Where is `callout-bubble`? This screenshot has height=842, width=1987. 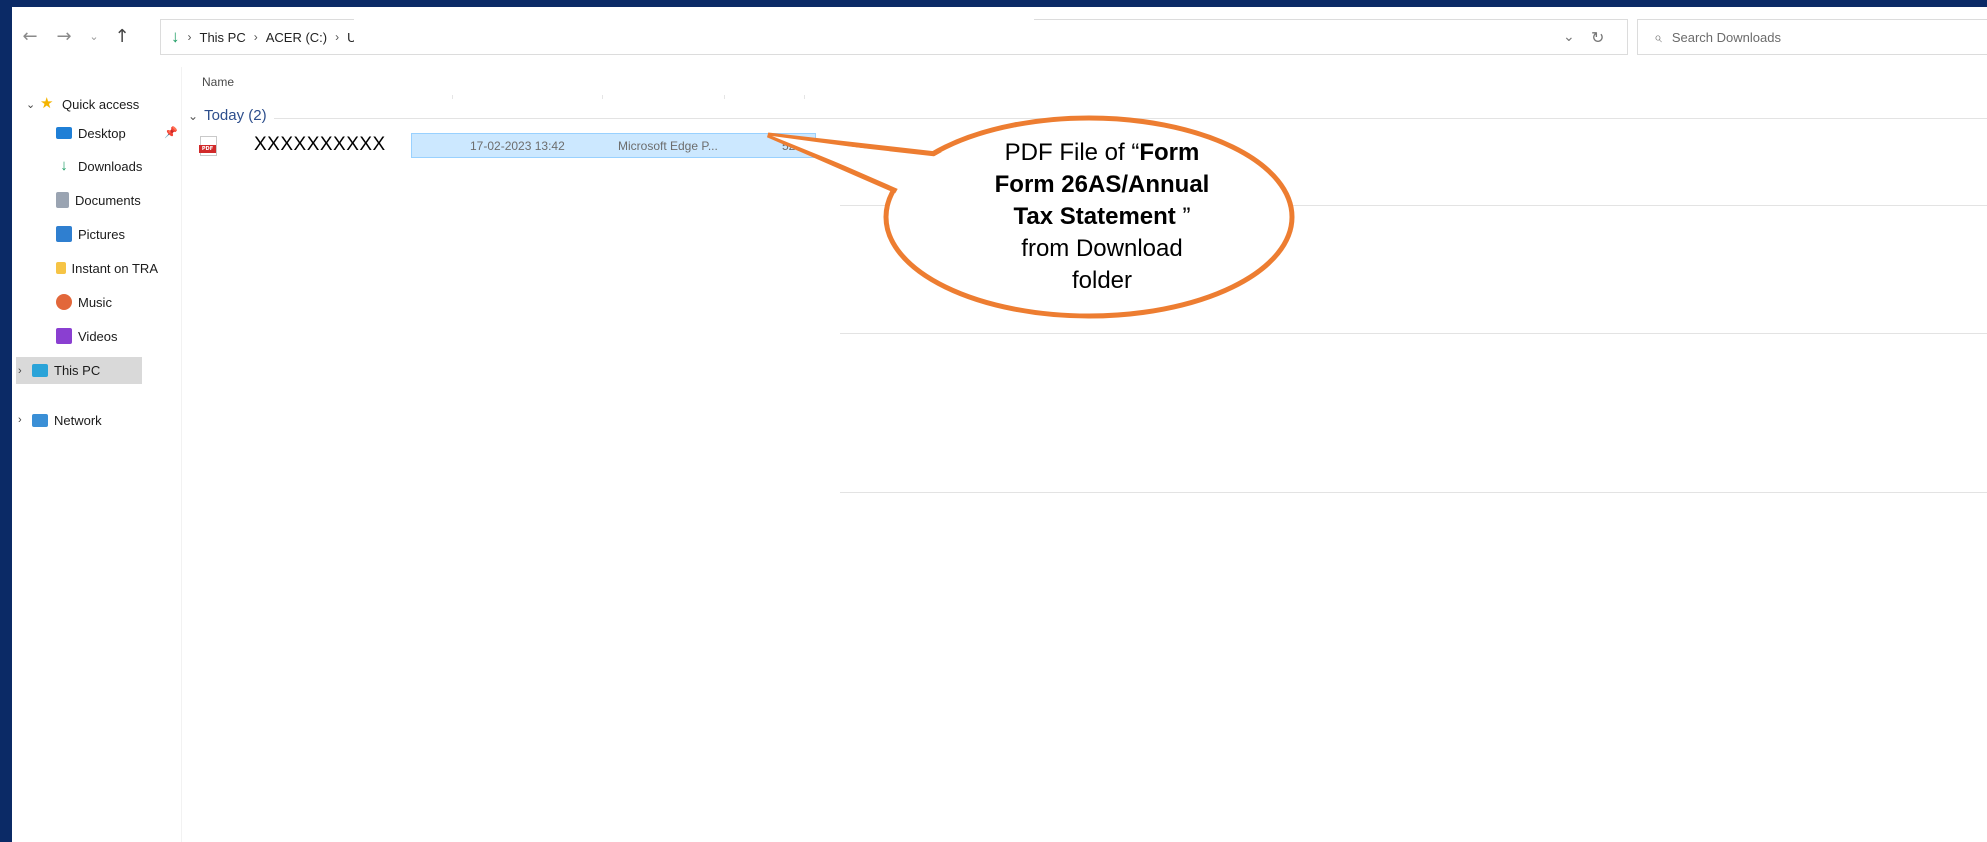
callout-bubble is located at coordinates (1030, 217).